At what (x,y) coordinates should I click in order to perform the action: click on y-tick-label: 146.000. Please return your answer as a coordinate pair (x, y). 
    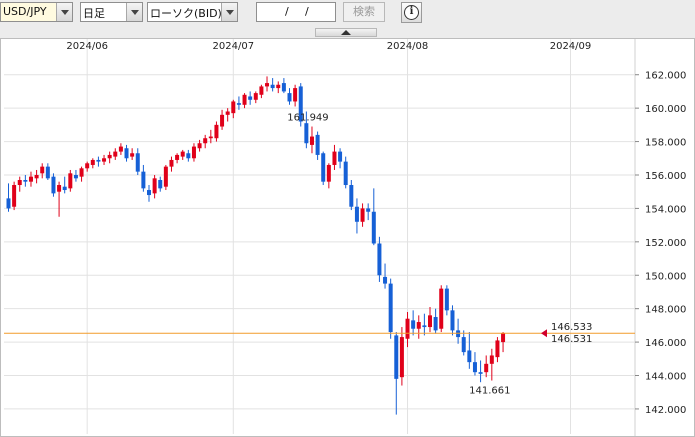
    Looking at the image, I should click on (665, 343).